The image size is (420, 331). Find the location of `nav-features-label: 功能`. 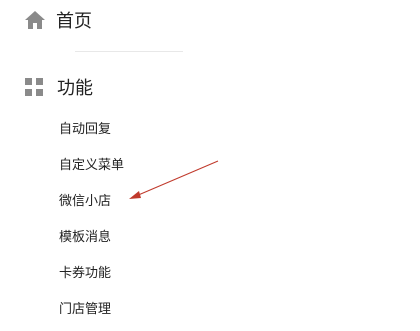

nav-features-label: 功能 is located at coordinates (75, 88).